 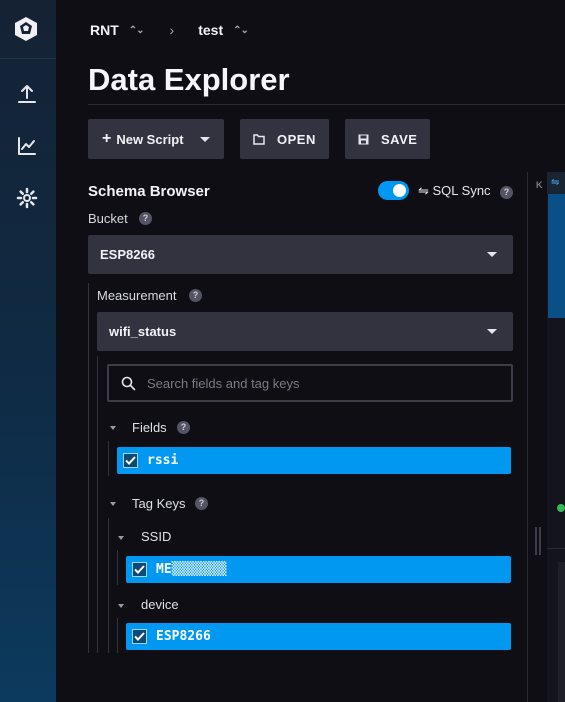 What do you see at coordinates (127, 254) in the screenshot?
I see `bucket-value: ESP8266` at bounding box center [127, 254].